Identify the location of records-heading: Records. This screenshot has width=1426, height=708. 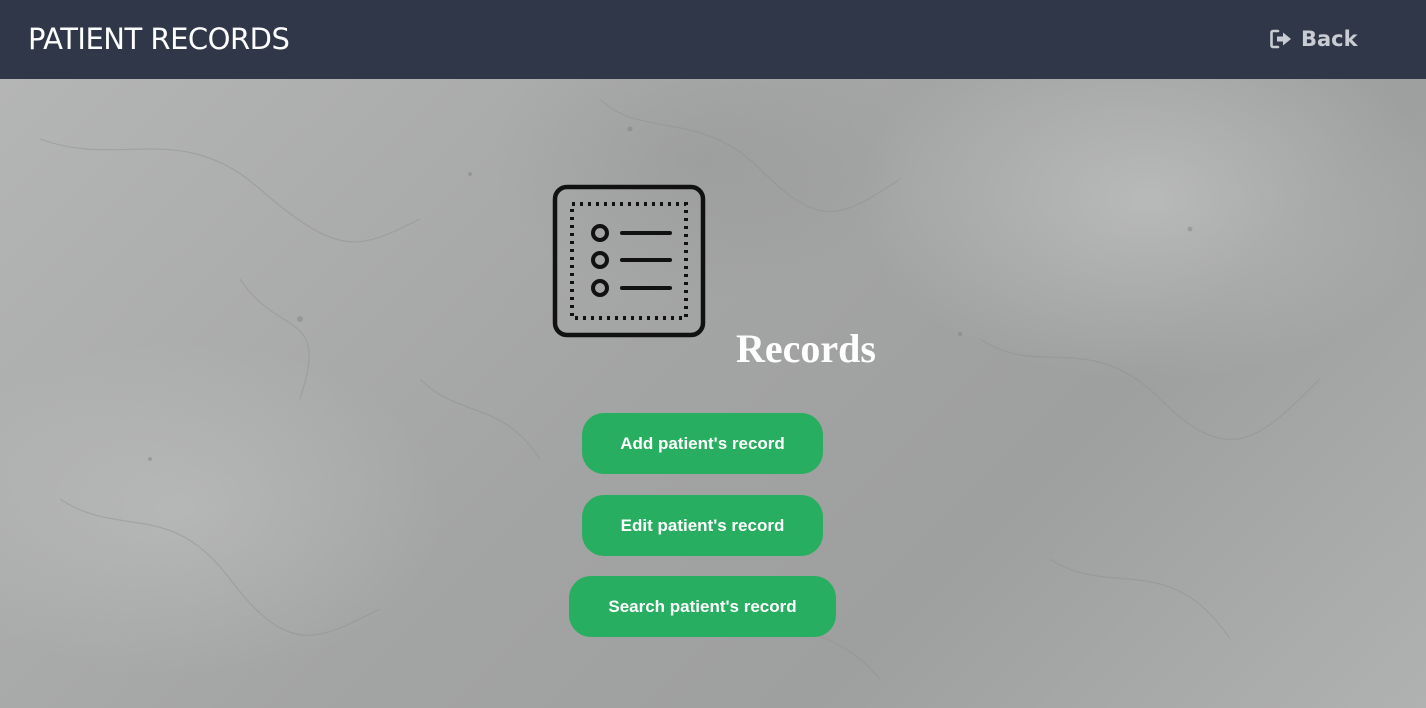
(806, 348).